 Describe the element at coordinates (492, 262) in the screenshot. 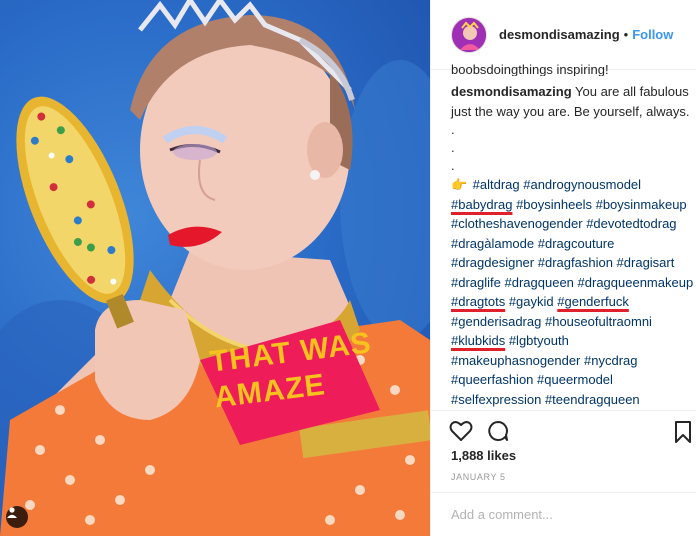

I see `hashtag-link: #dragdesigner` at that location.